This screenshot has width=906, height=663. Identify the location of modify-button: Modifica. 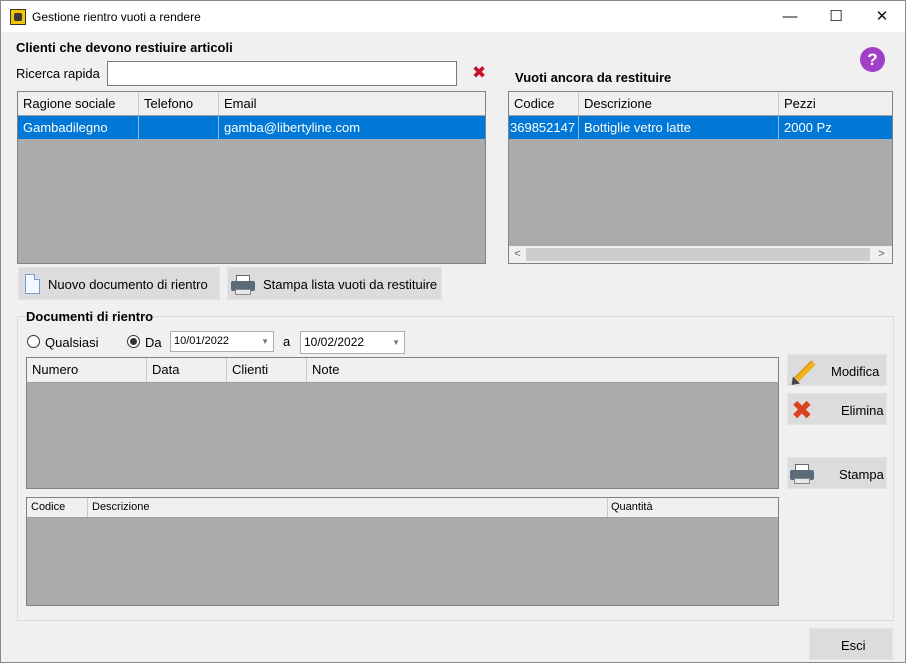
(837, 371).